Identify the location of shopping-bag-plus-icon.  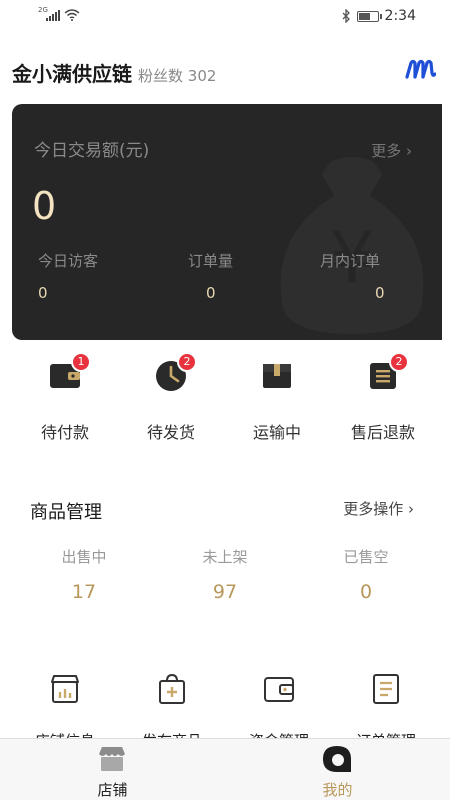
(172, 688).